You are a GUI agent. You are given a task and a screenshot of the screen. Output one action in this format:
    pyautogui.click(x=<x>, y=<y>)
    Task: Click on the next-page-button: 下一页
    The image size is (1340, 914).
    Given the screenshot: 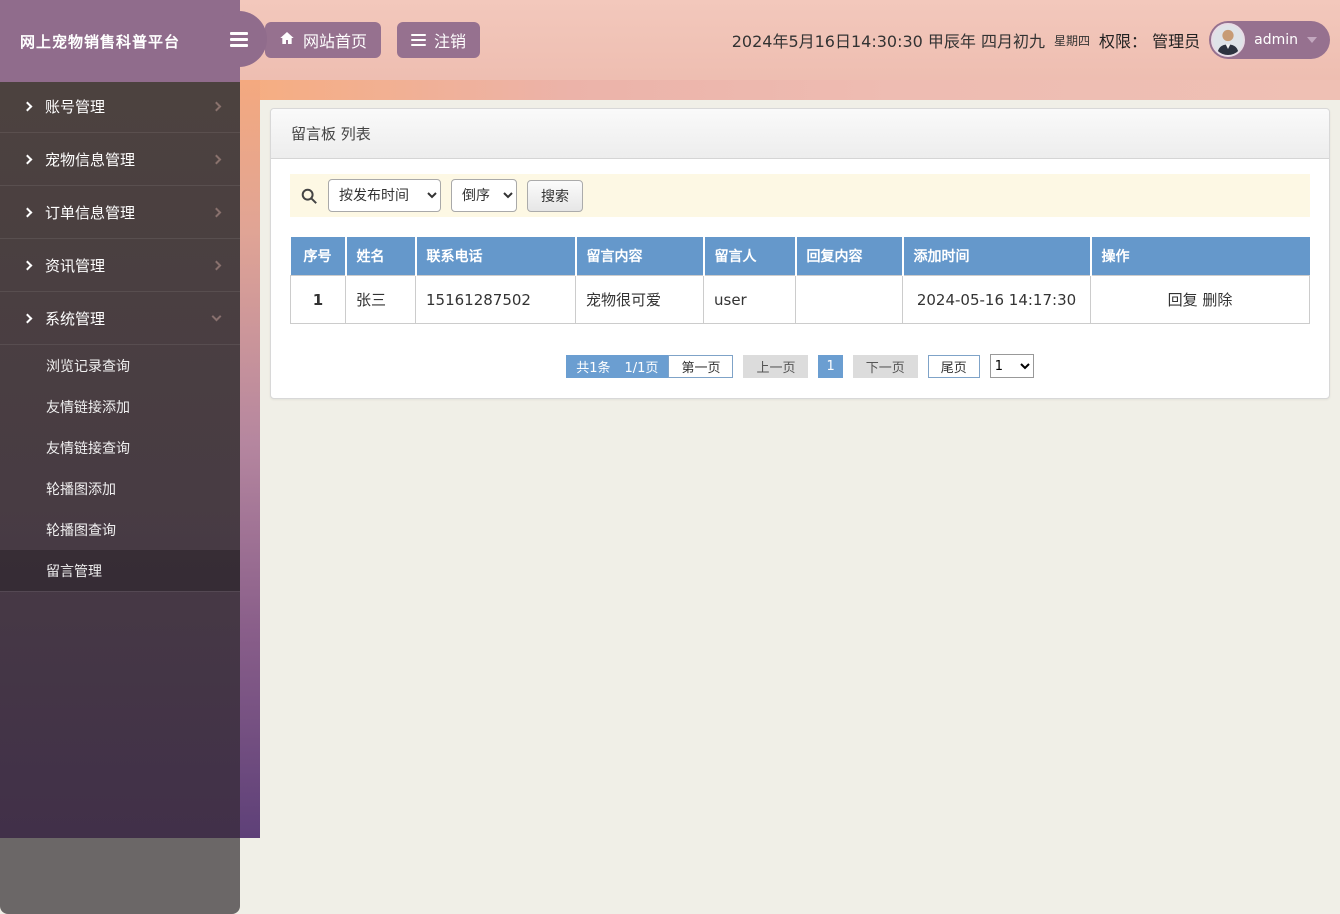 What is the action you would take?
    pyautogui.click(x=885, y=366)
    